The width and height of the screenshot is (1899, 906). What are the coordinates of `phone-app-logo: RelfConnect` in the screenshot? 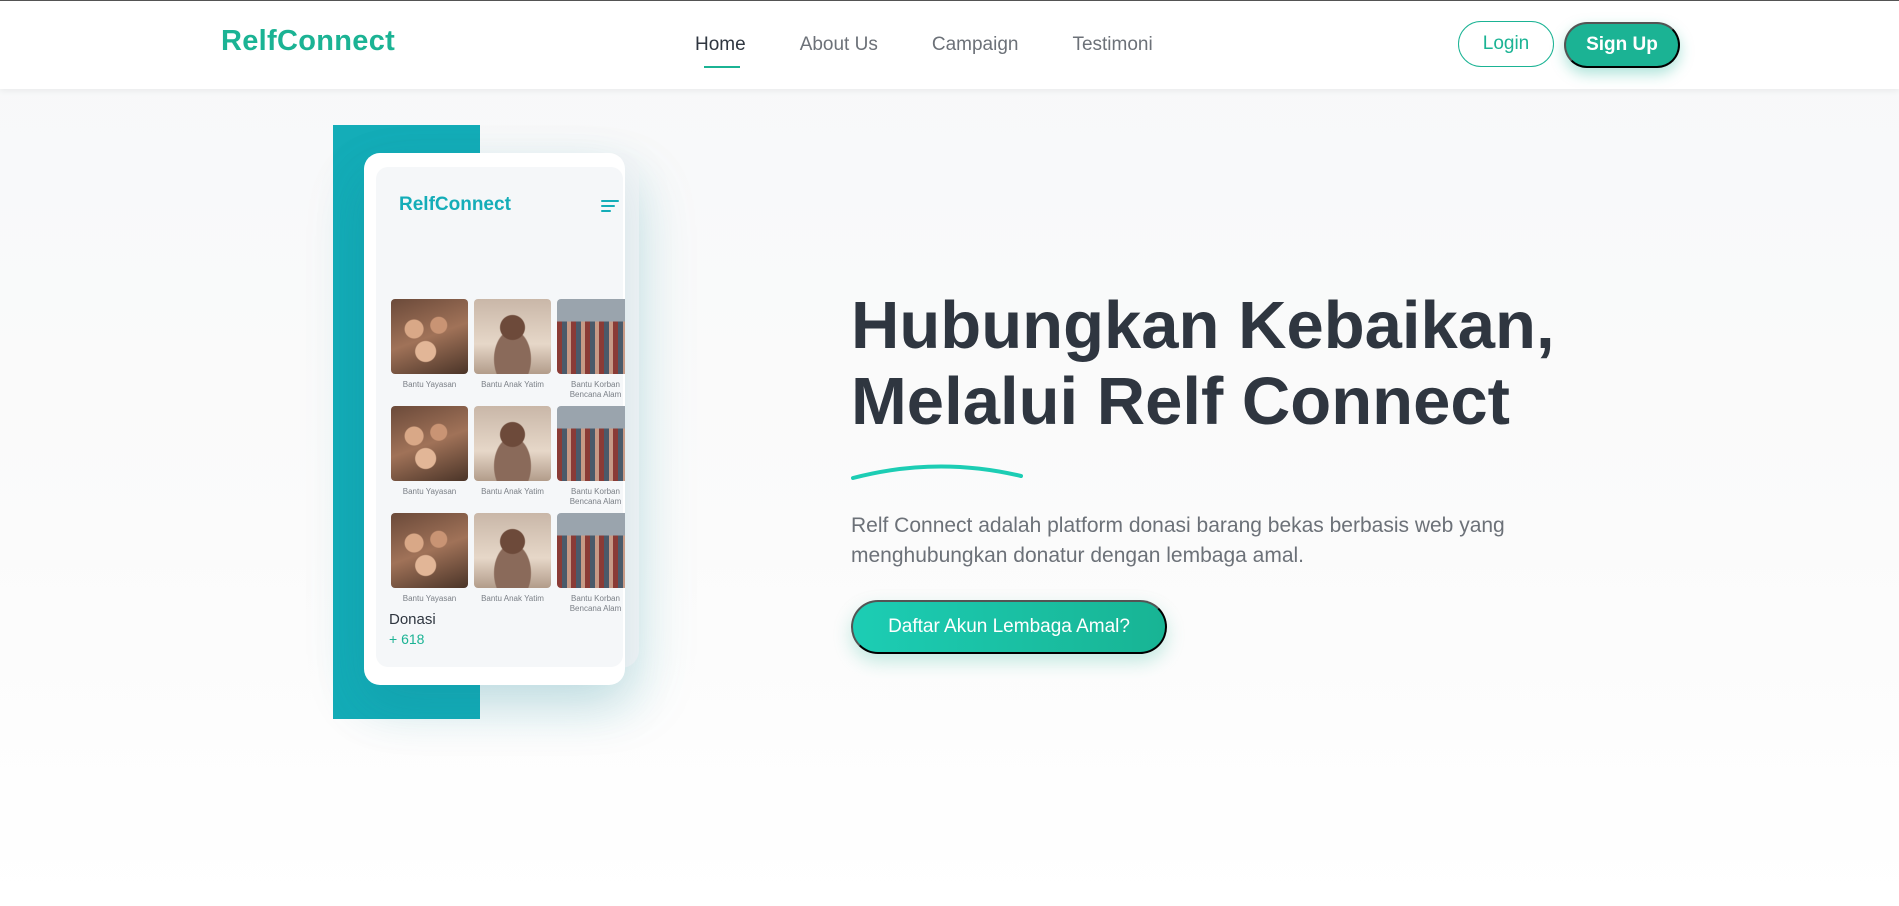 It's located at (455, 204).